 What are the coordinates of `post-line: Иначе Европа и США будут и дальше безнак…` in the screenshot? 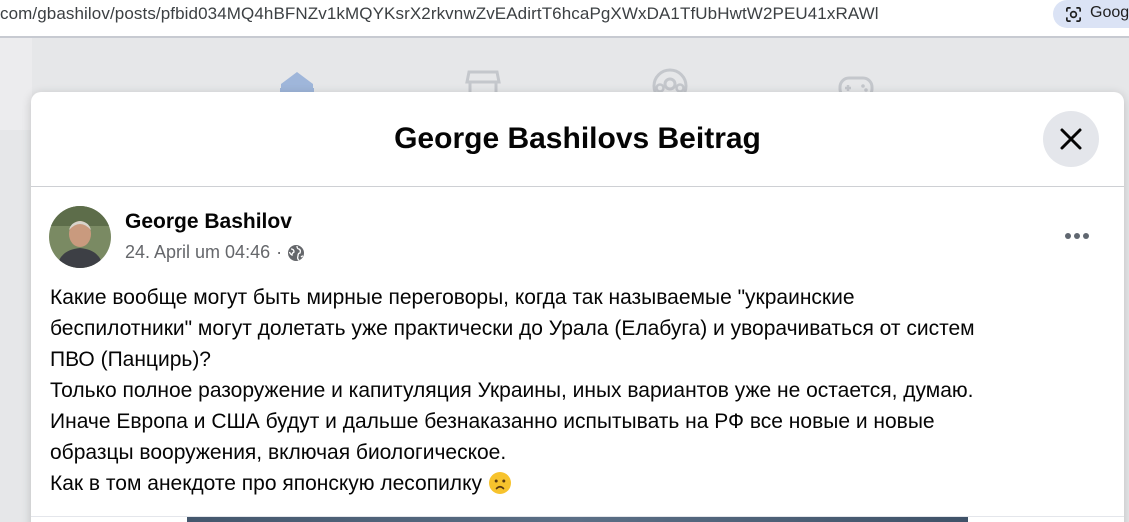 It's located at (492, 421).